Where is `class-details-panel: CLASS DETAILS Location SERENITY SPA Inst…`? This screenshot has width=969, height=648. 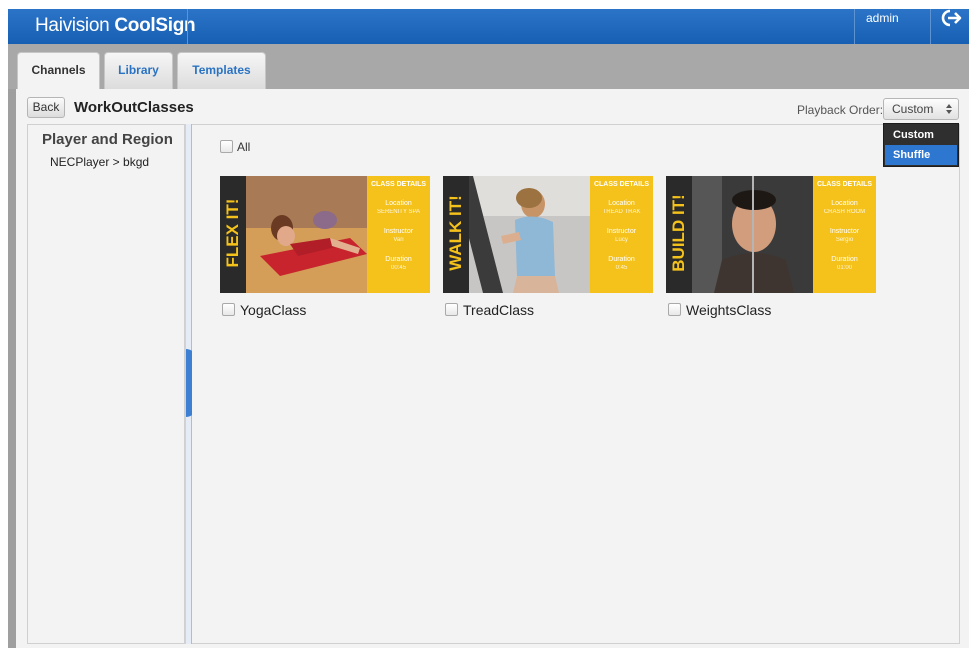 class-details-panel: CLASS DETAILS Location SERENITY SPA Inst… is located at coordinates (398, 234).